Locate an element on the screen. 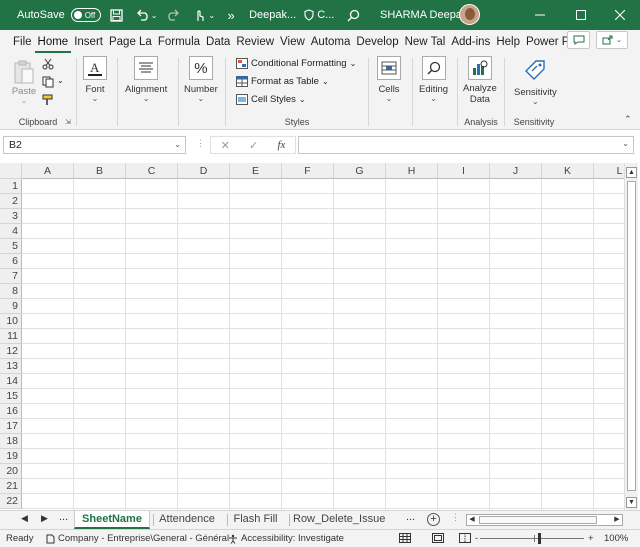 This screenshot has height=547, width=640. column-header-f: F is located at coordinates (308, 171).